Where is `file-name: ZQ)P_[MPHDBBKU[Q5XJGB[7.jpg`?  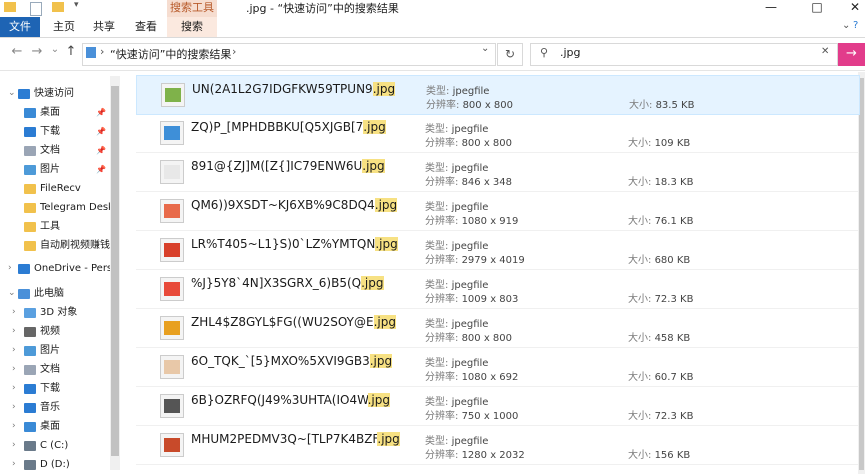 file-name: ZQ)P_[MPHDBBKU[Q5XJGB[7.jpg is located at coordinates (288, 127).